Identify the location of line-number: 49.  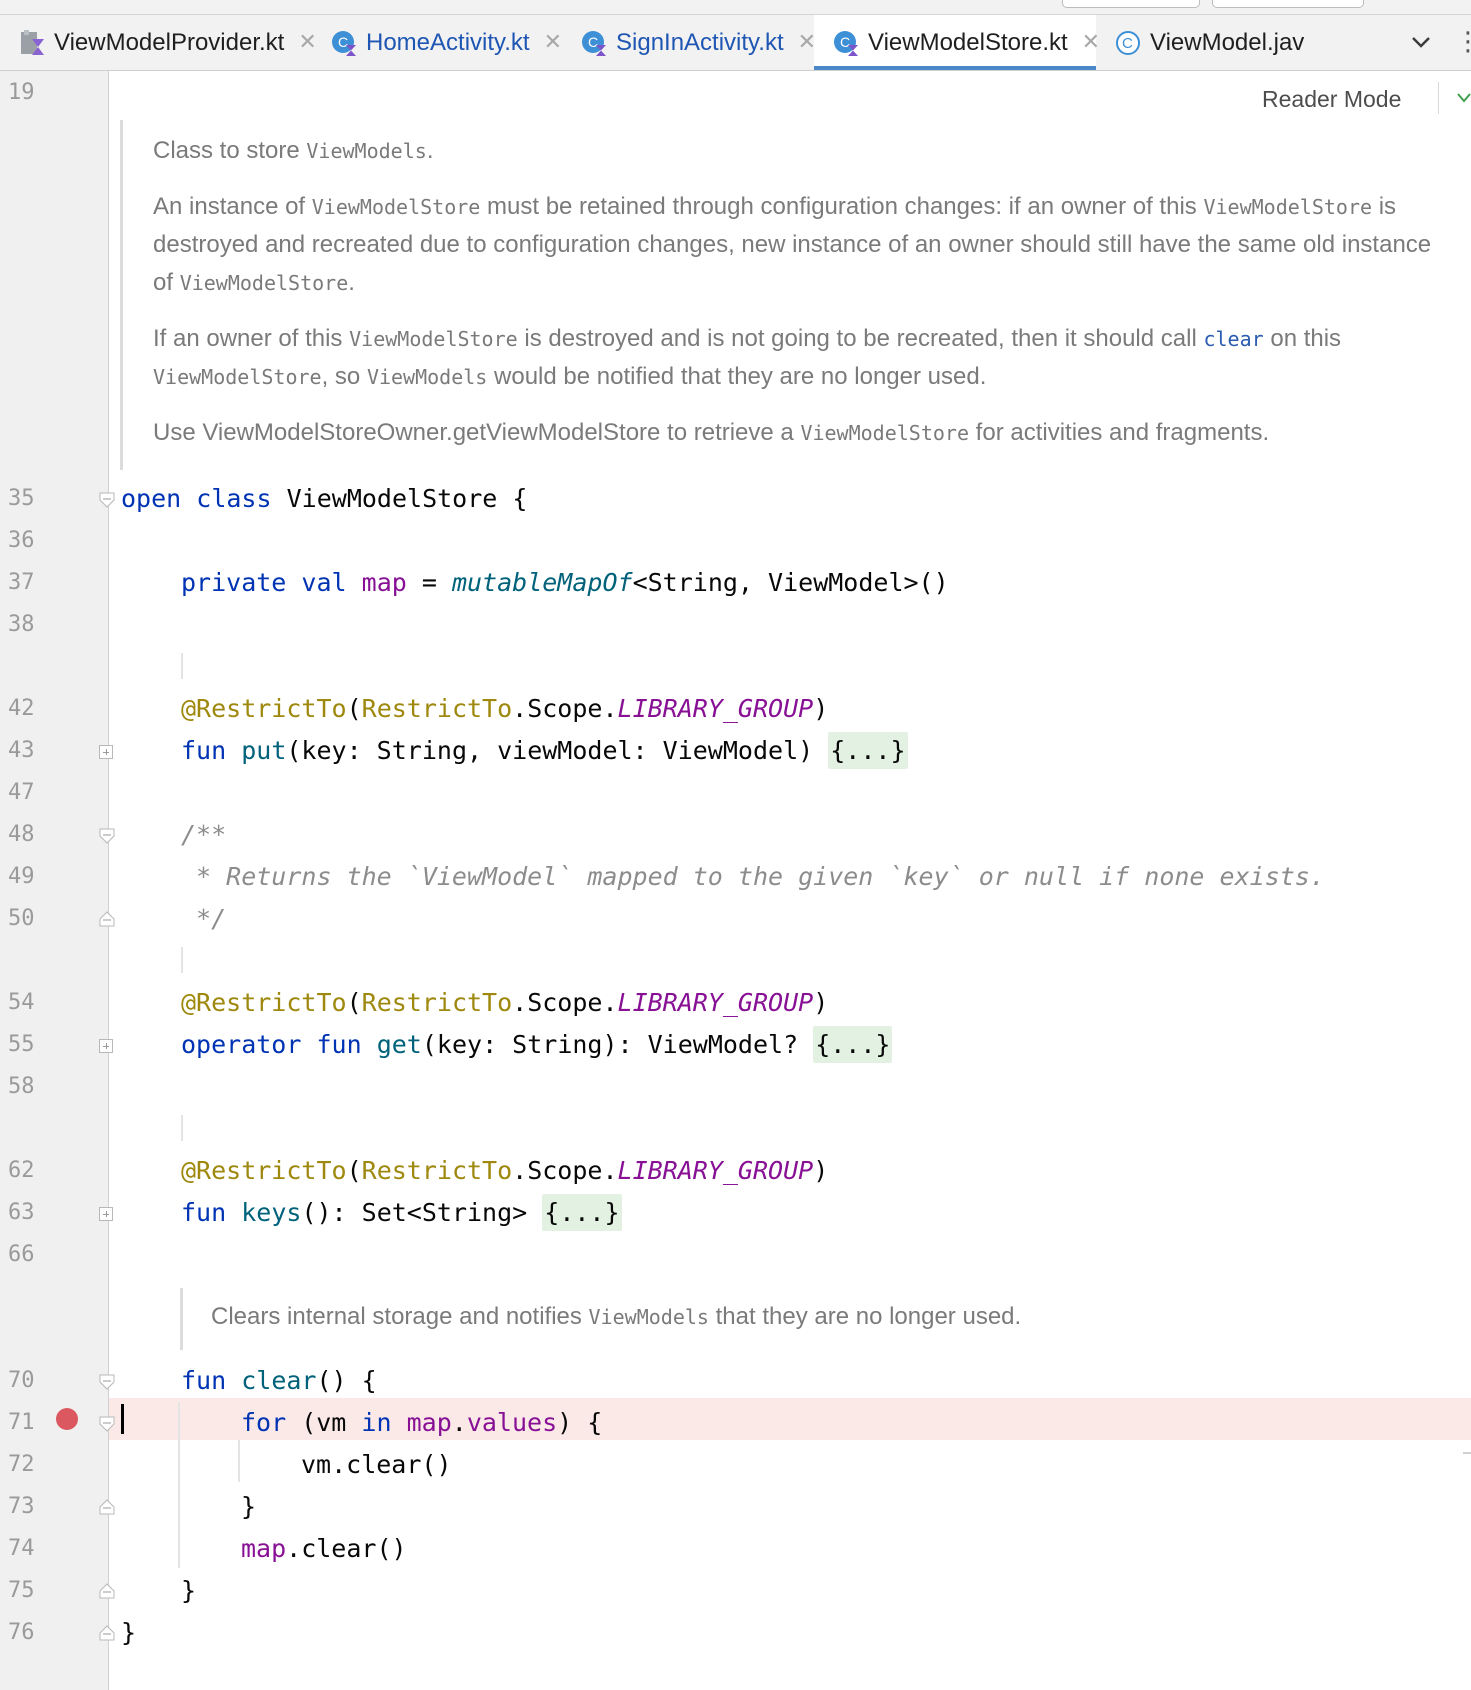
(21, 876).